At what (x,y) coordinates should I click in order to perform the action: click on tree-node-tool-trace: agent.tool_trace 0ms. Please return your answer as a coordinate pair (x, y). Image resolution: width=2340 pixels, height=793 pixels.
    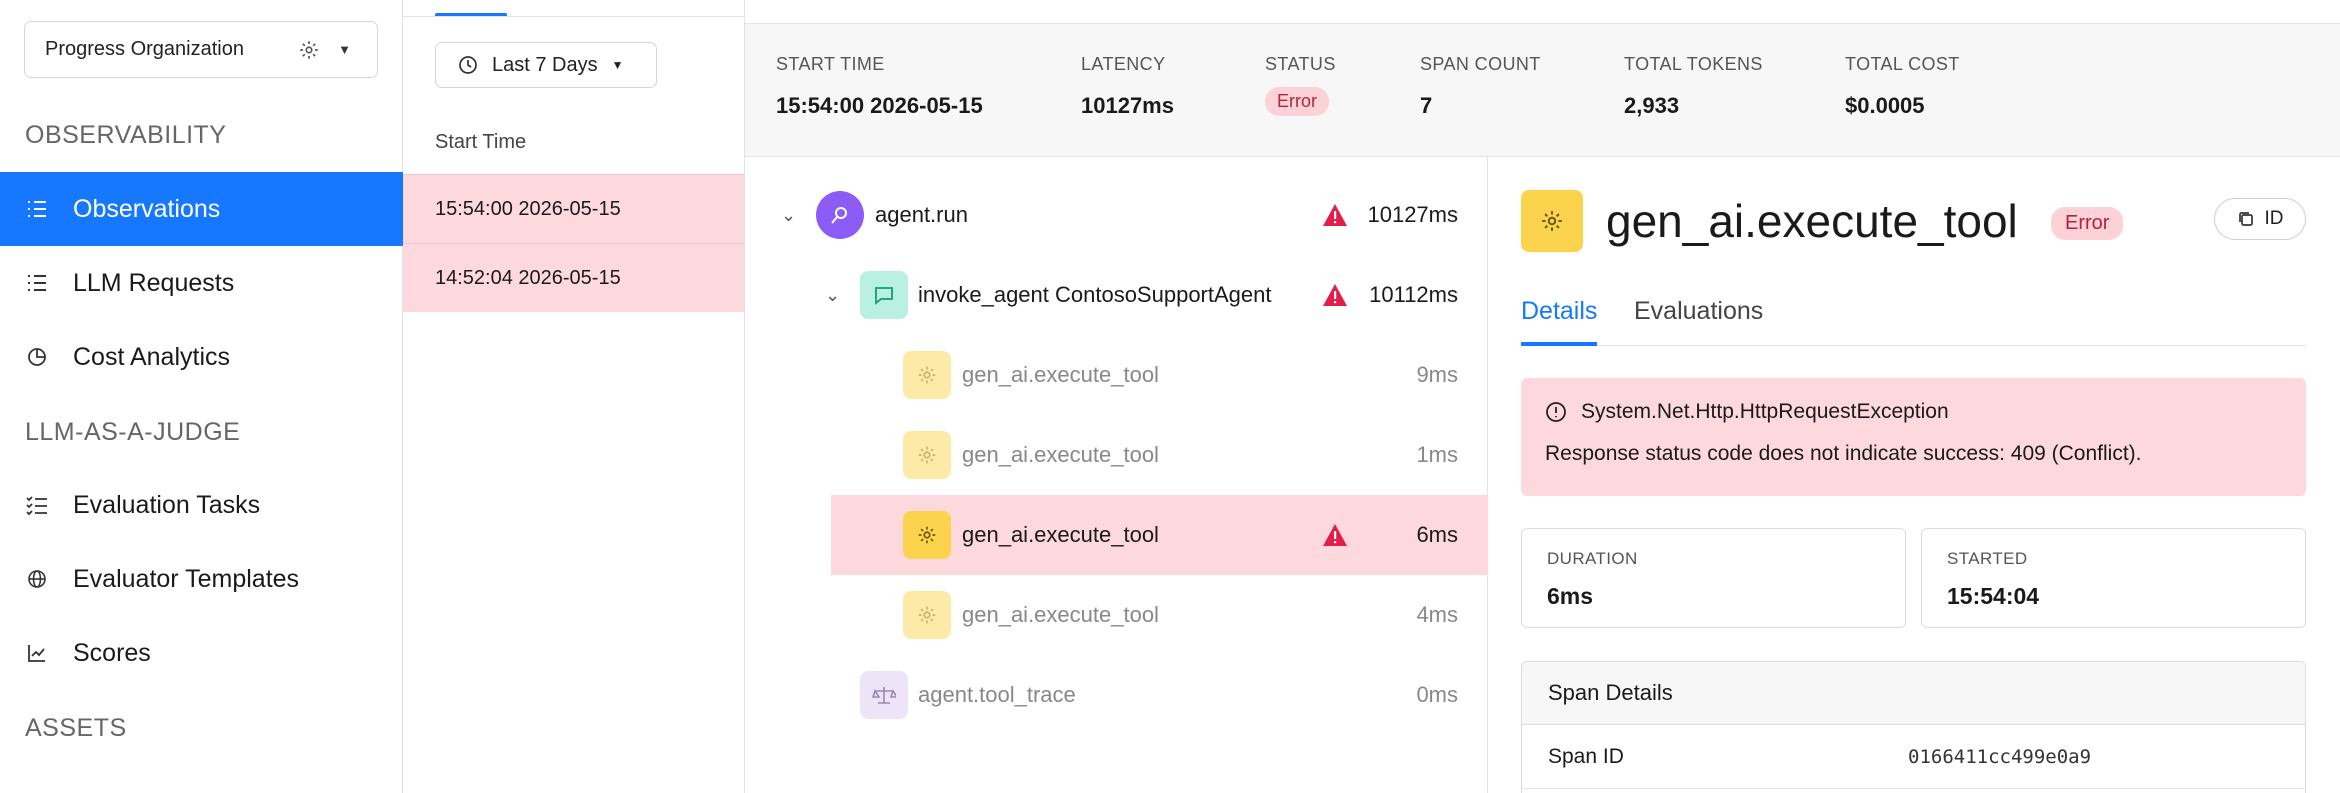
    Looking at the image, I should click on (1116, 695).